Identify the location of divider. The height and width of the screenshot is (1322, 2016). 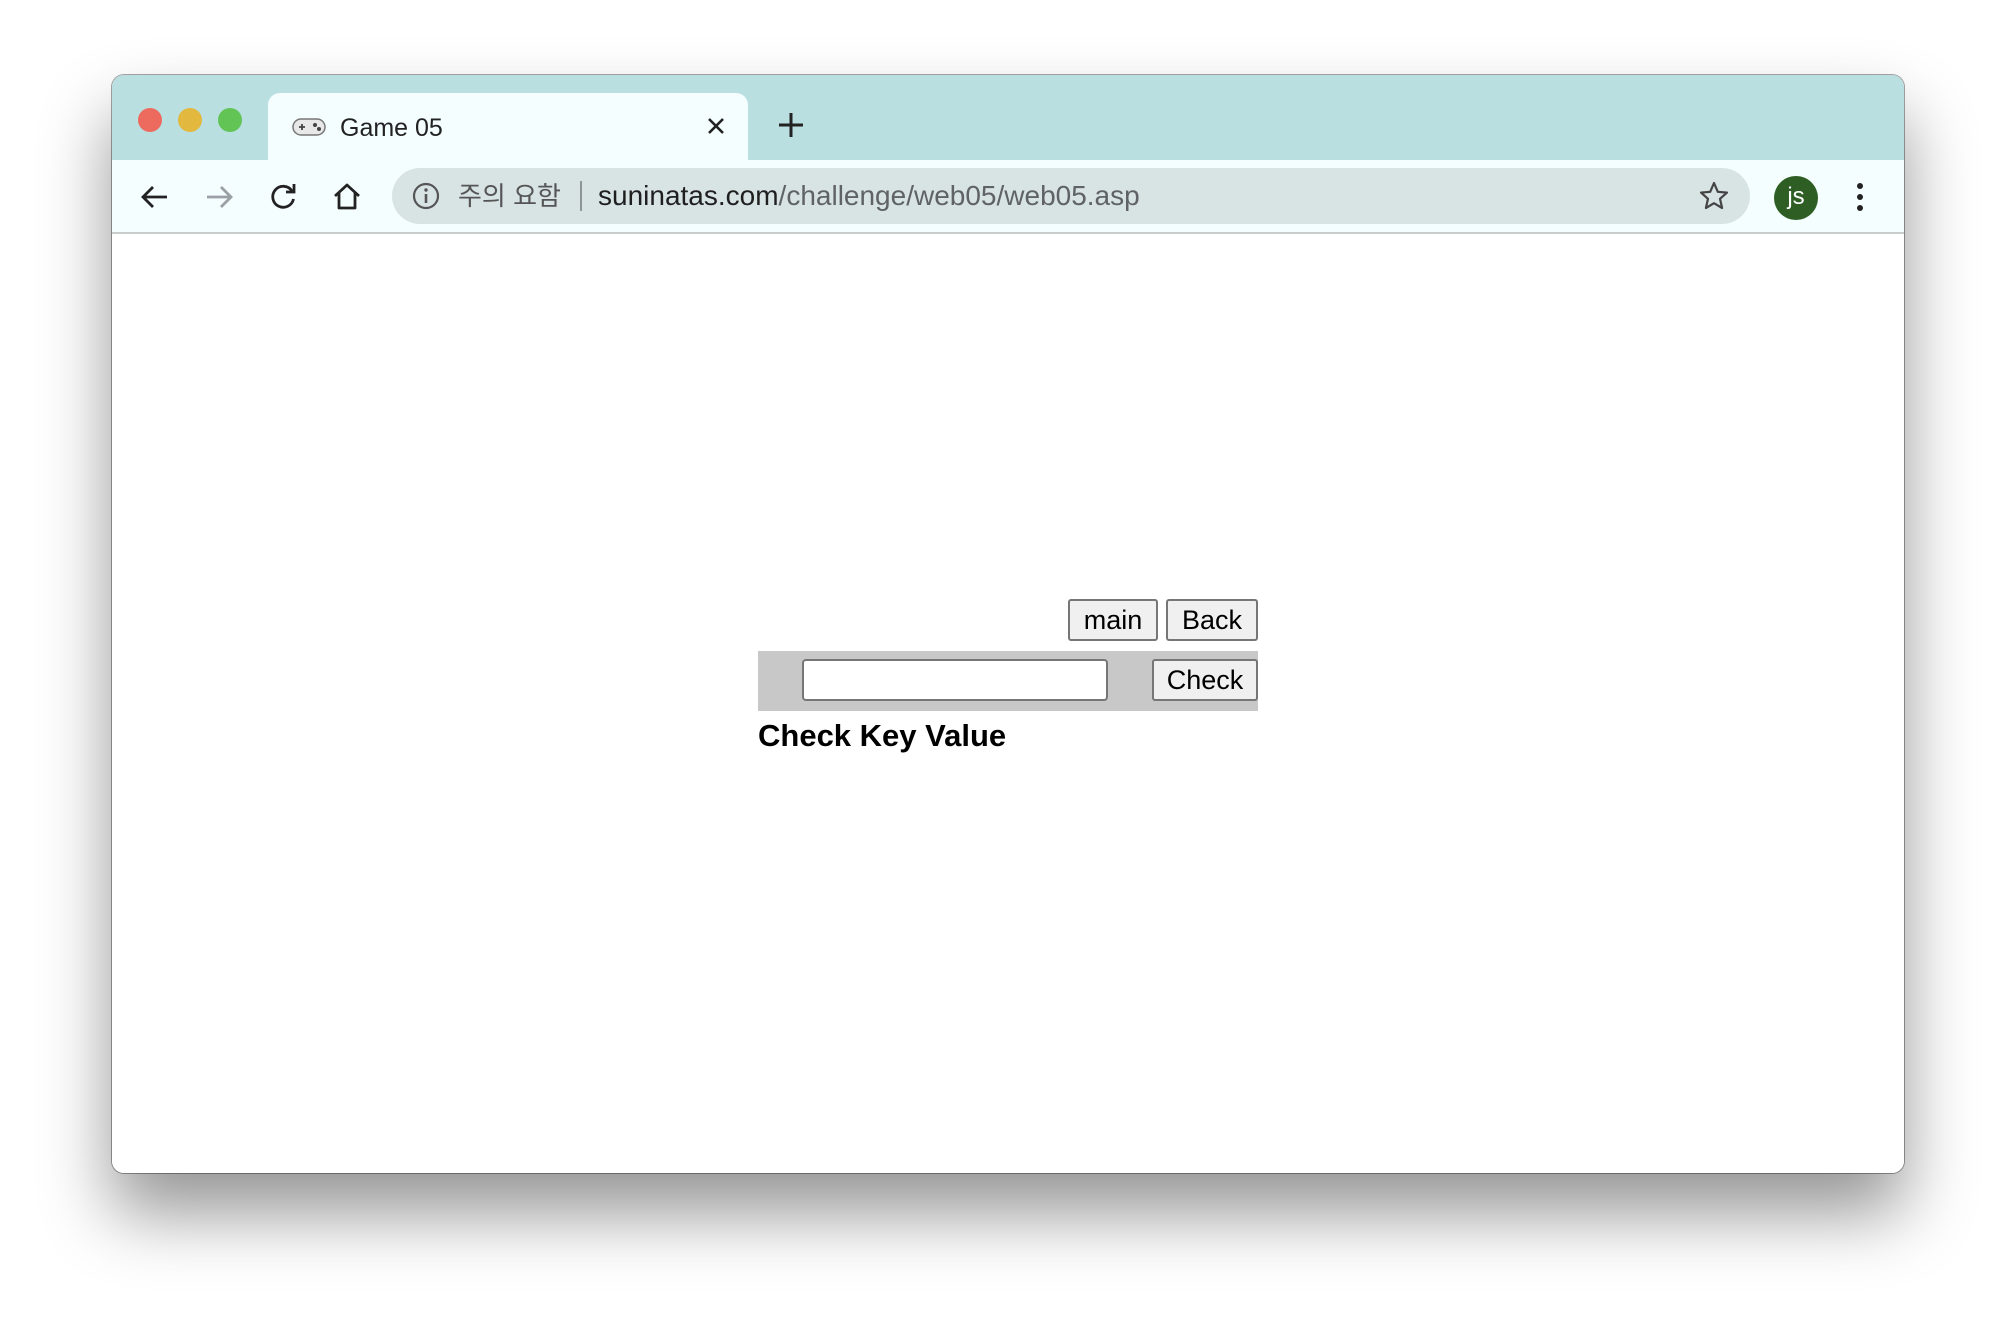
(581, 196).